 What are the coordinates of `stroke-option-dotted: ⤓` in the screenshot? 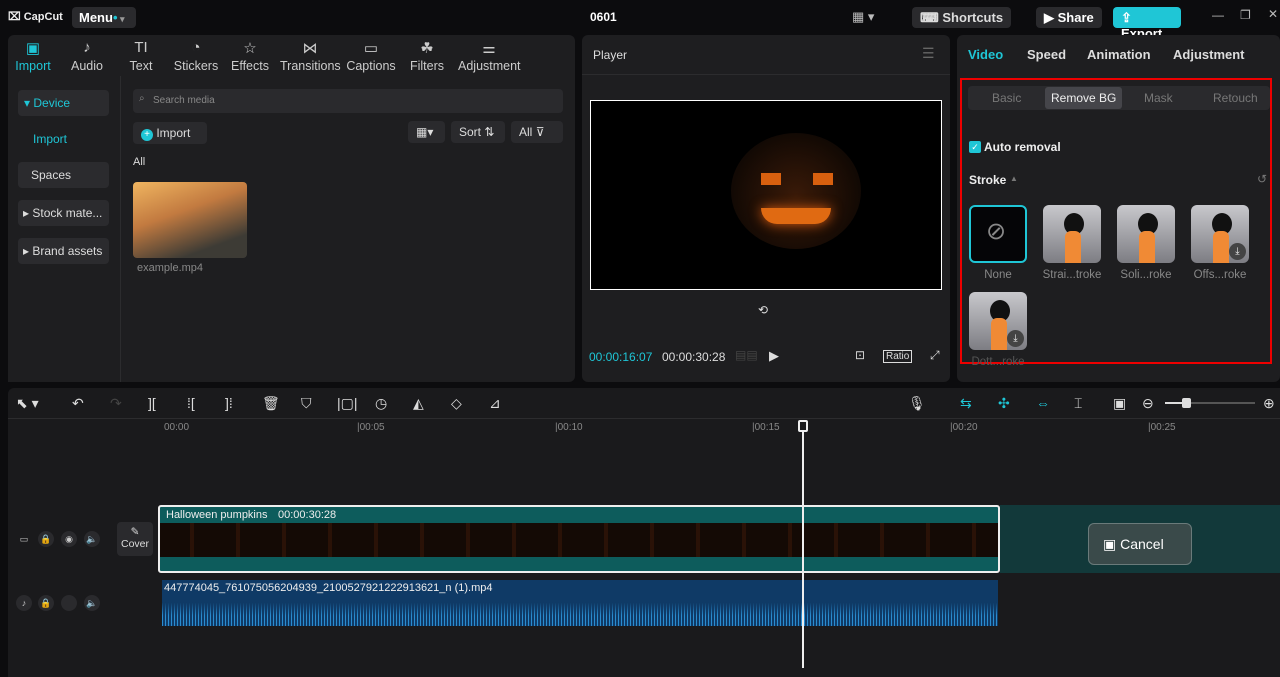 It's located at (998, 321).